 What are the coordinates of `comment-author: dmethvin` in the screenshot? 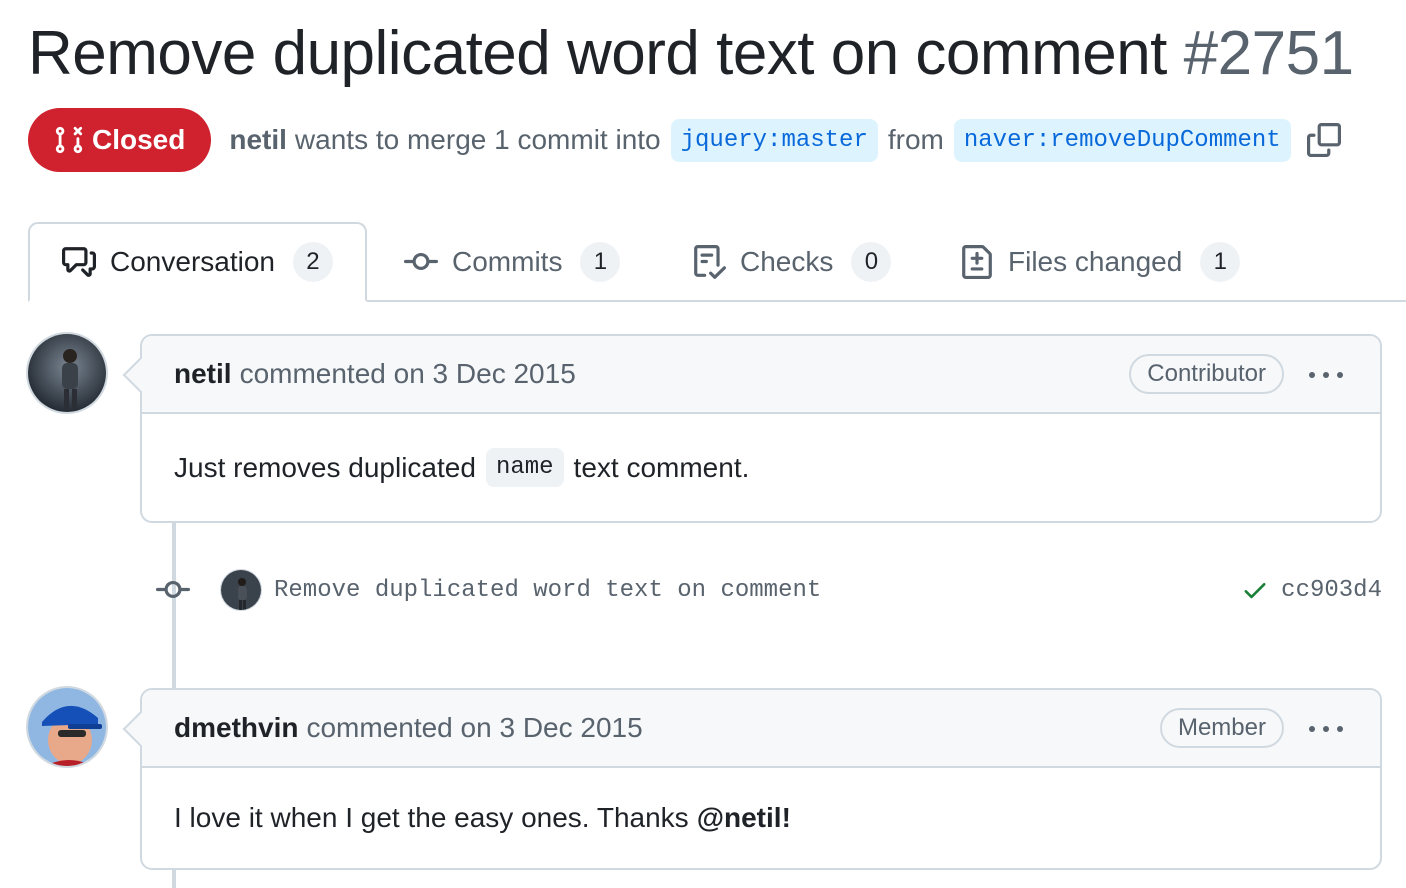 It's located at (236, 728).